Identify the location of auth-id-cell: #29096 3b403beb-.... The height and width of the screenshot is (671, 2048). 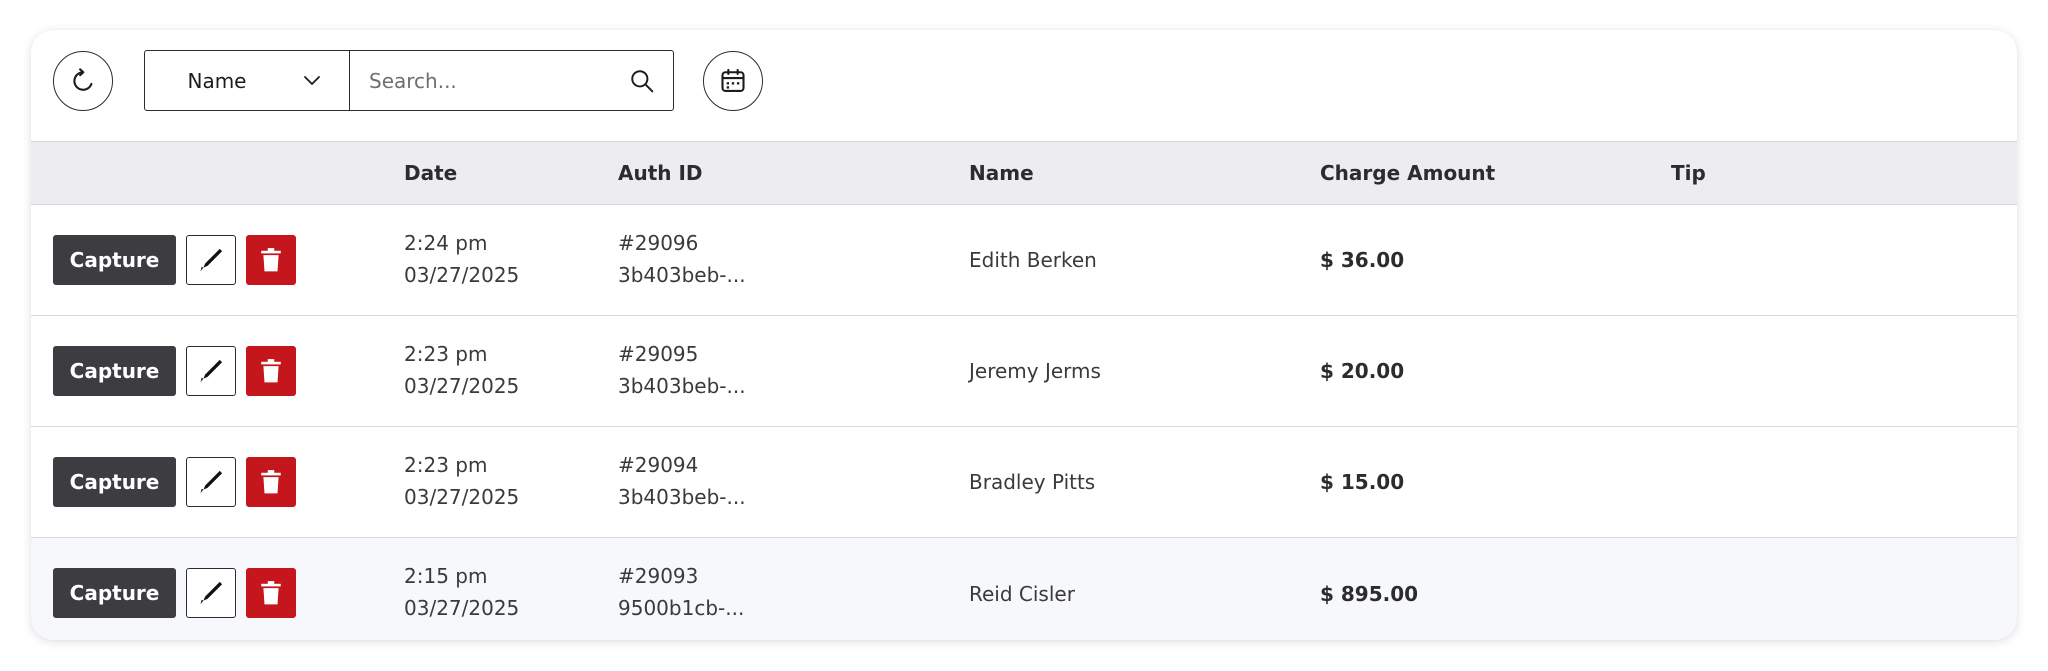
(682, 259).